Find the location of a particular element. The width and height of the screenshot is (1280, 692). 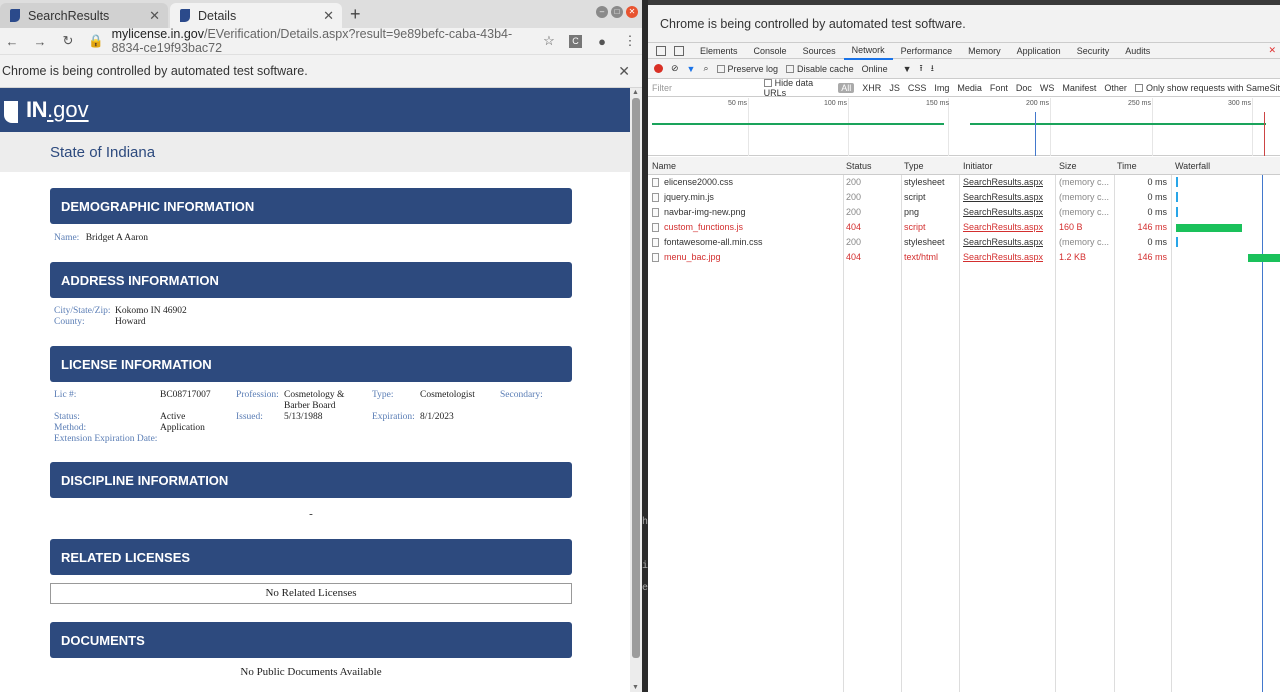

col-type: Type is located at coordinates (914, 166).